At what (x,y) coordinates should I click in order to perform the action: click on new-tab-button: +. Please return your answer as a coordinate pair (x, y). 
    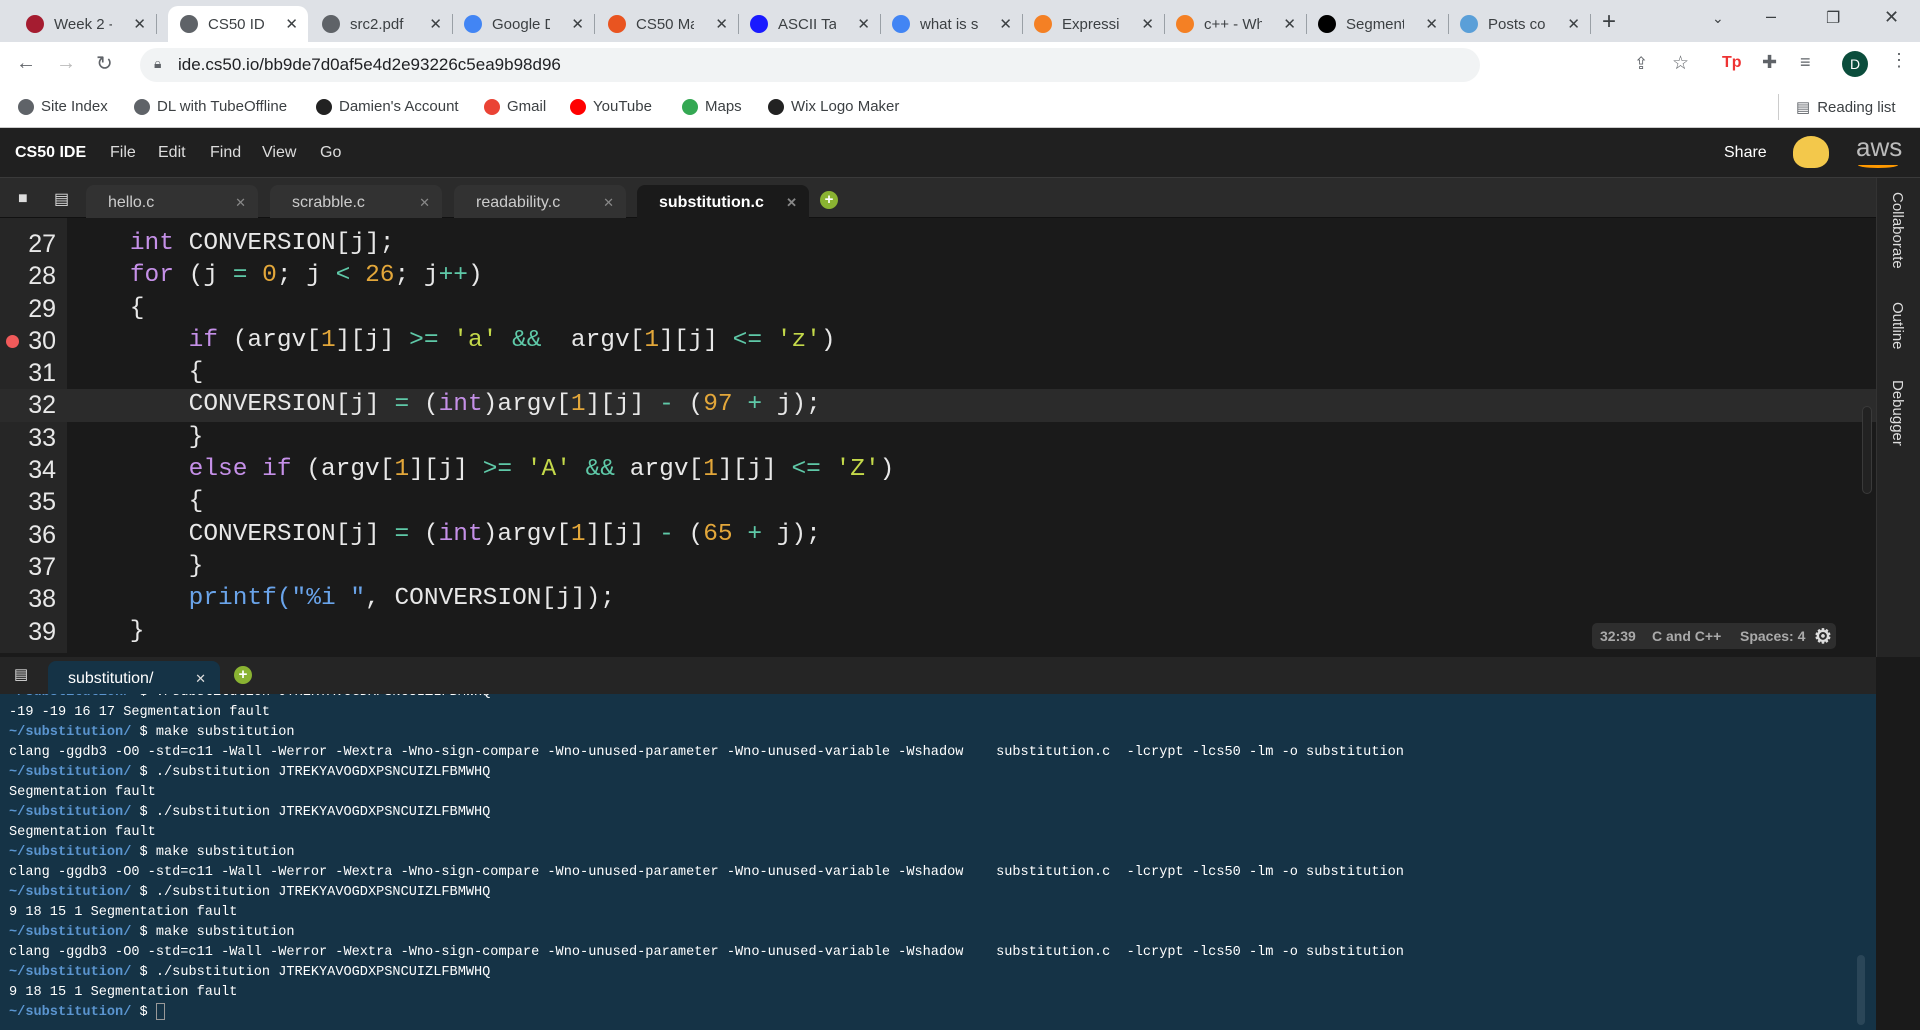
    Looking at the image, I should click on (1609, 22).